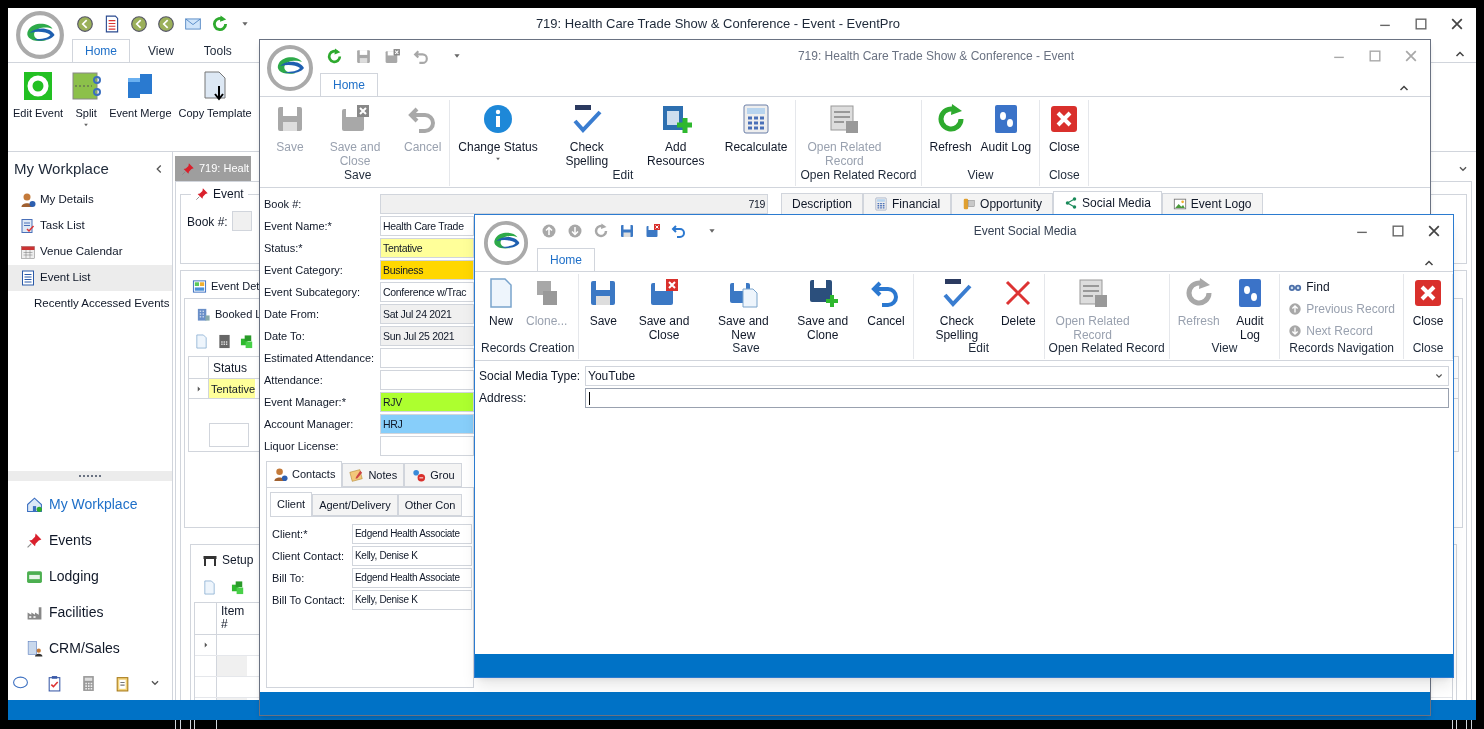 This screenshot has width=1484, height=729. Describe the element at coordinates (229, 435) in the screenshot. I see `filter-field` at that location.